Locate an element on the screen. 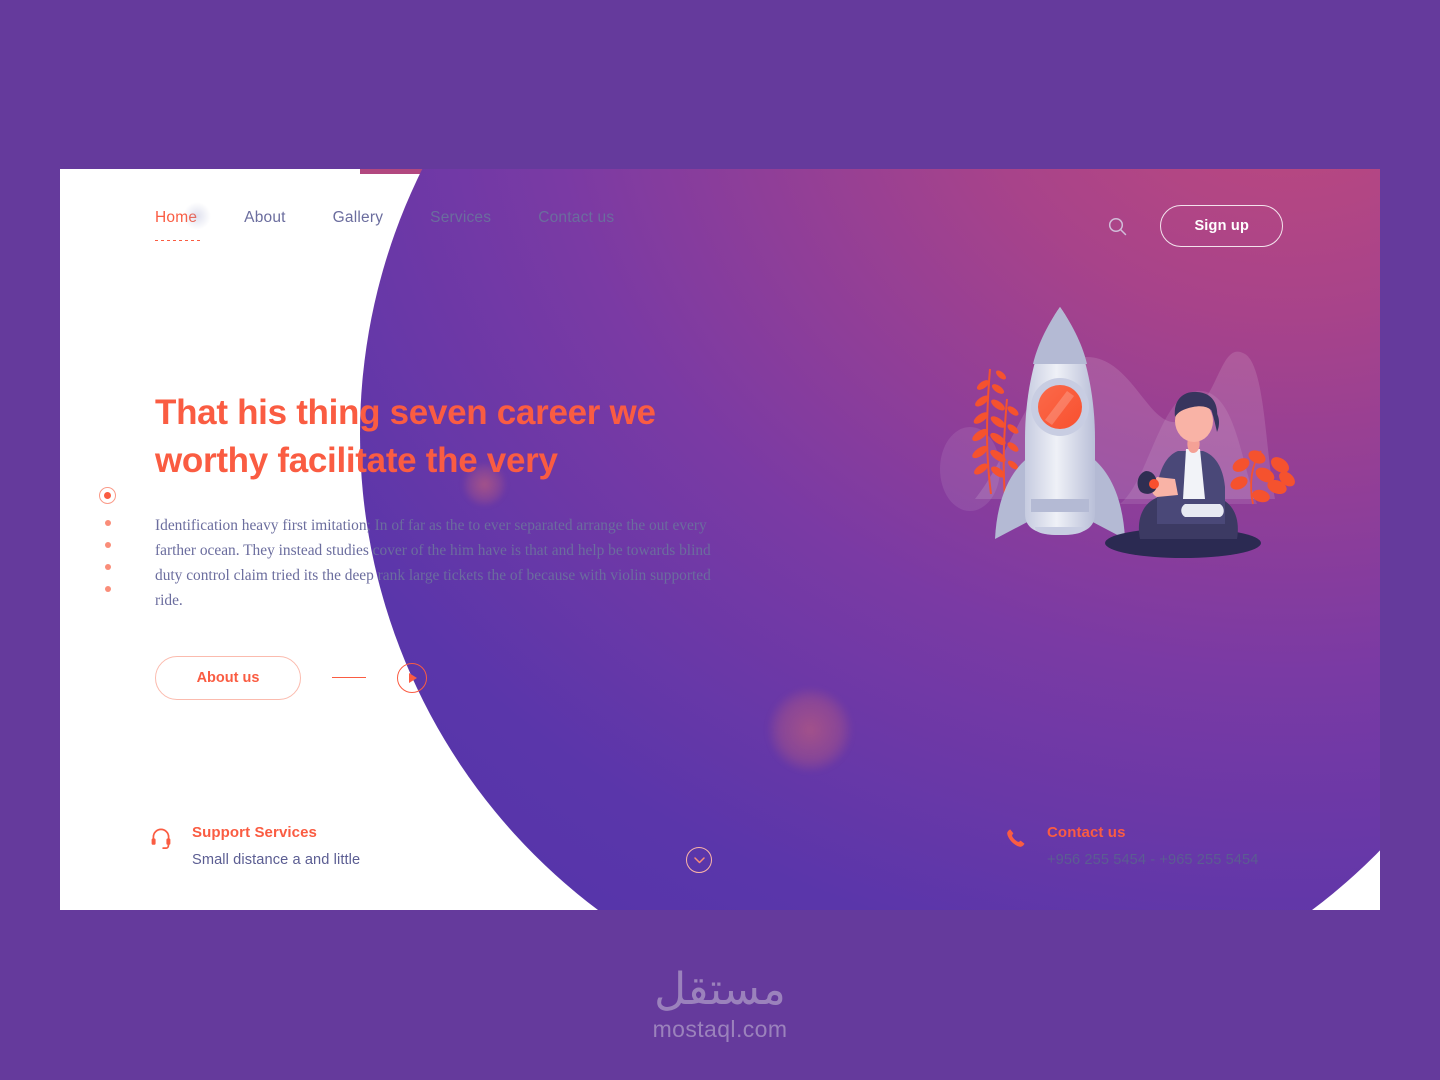  nav-item-about: About is located at coordinates (265, 218).